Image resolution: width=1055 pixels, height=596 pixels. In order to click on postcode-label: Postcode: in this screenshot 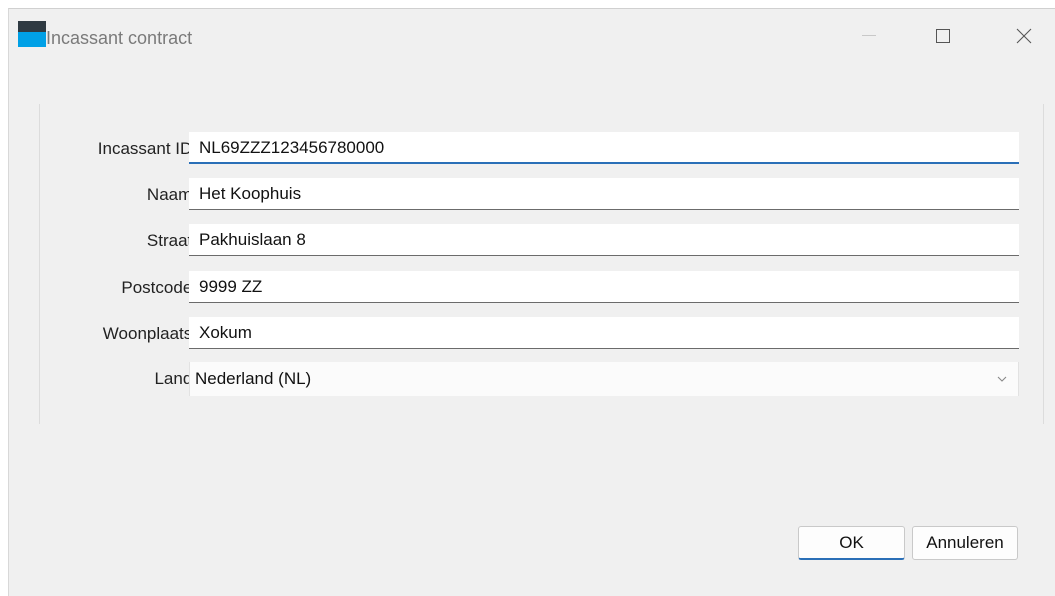, I will do `click(159, 287)`.